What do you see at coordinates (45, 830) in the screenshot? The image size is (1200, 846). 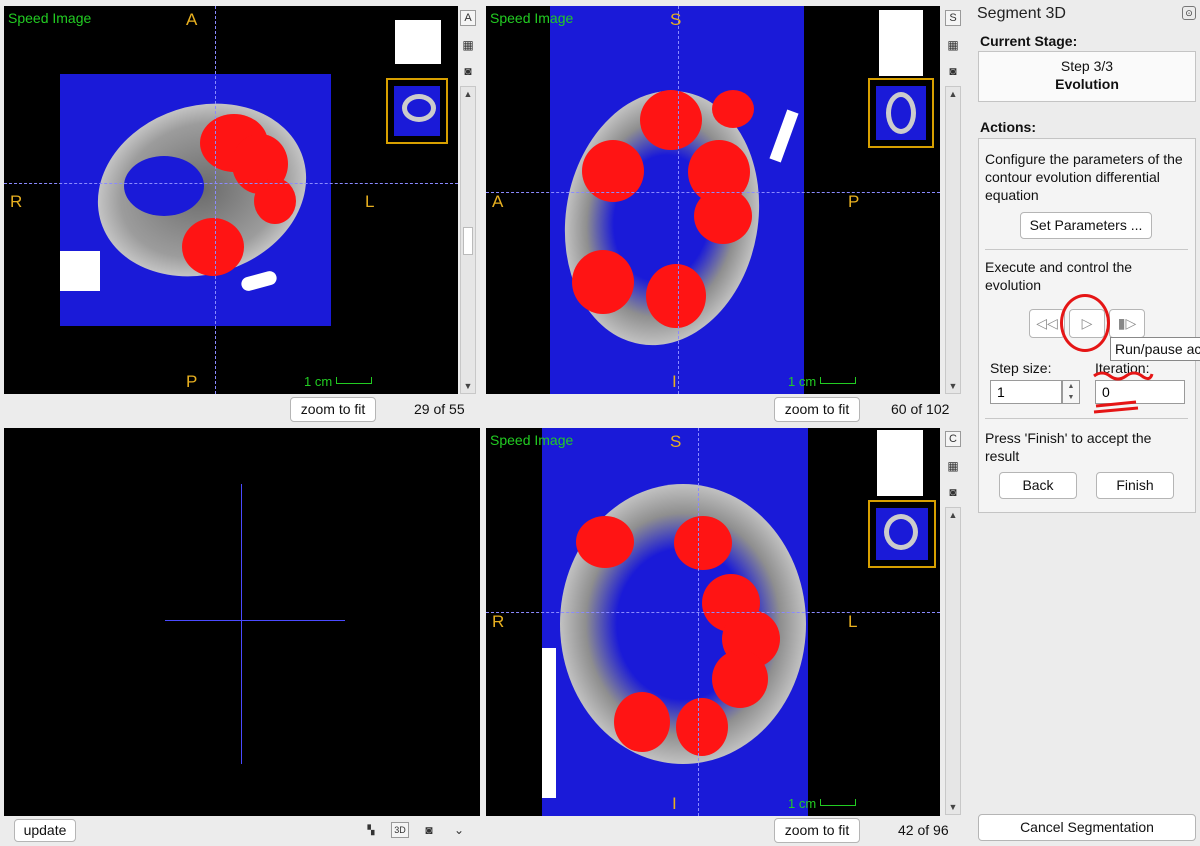 I see `update-button: update` at bounding box center [45, 830].